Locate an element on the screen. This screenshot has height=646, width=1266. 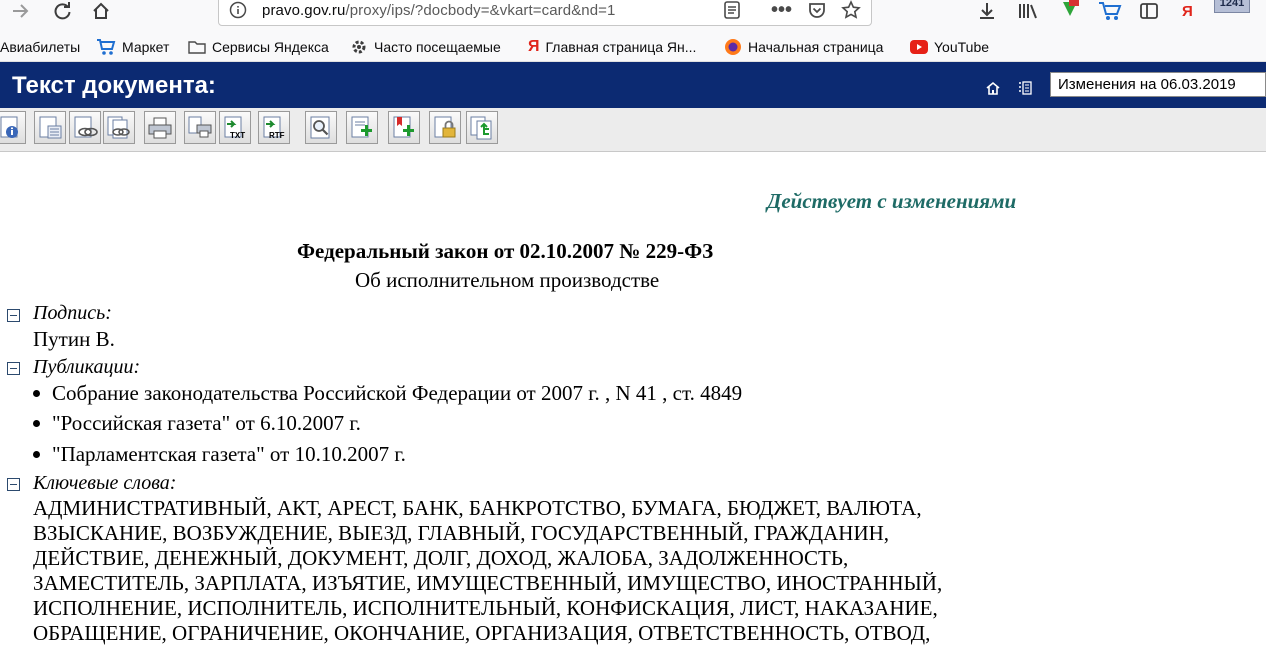
bookmark-youtube: YouTube is located at coordinates (949, 47).